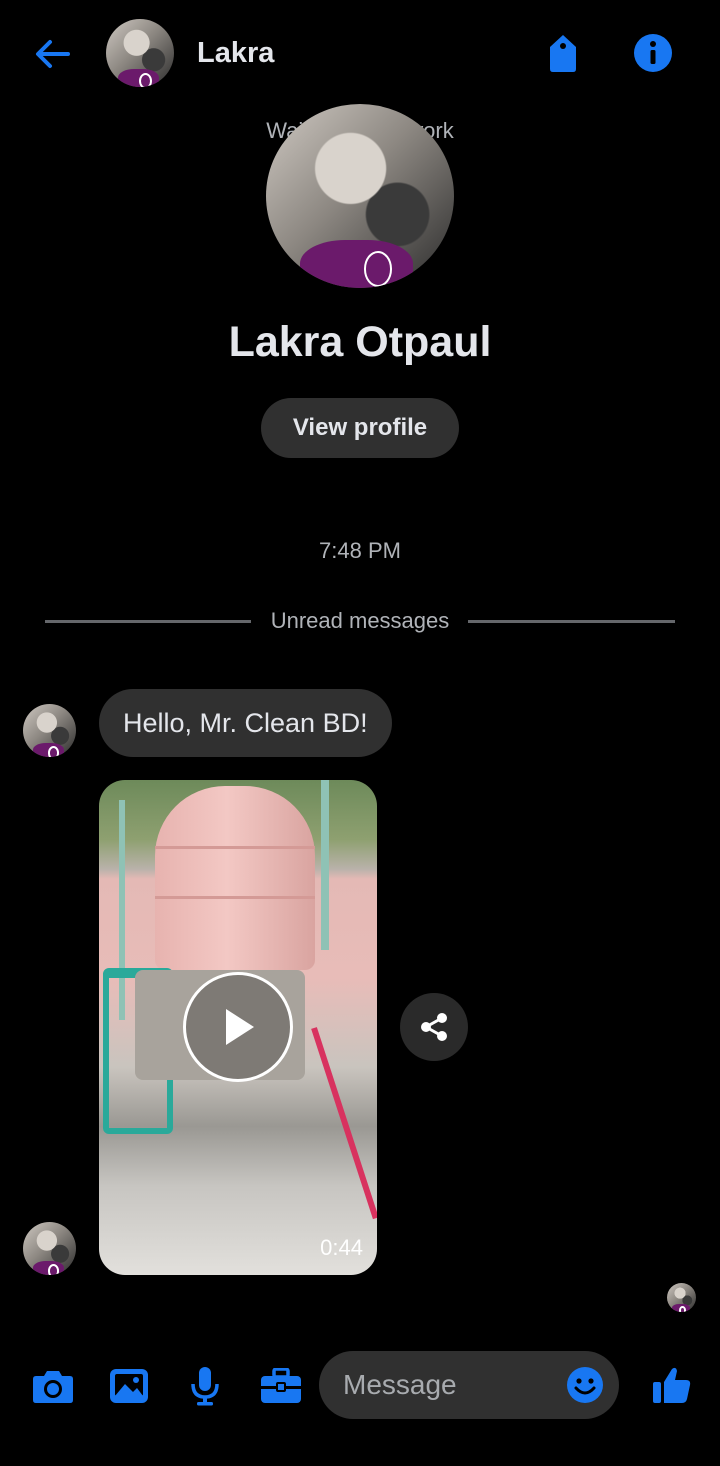 This screenshot has width=720, height=1466. Describe the element at coordinates (360, 196) in the screenshot. I see `profile-avatar` at that location.